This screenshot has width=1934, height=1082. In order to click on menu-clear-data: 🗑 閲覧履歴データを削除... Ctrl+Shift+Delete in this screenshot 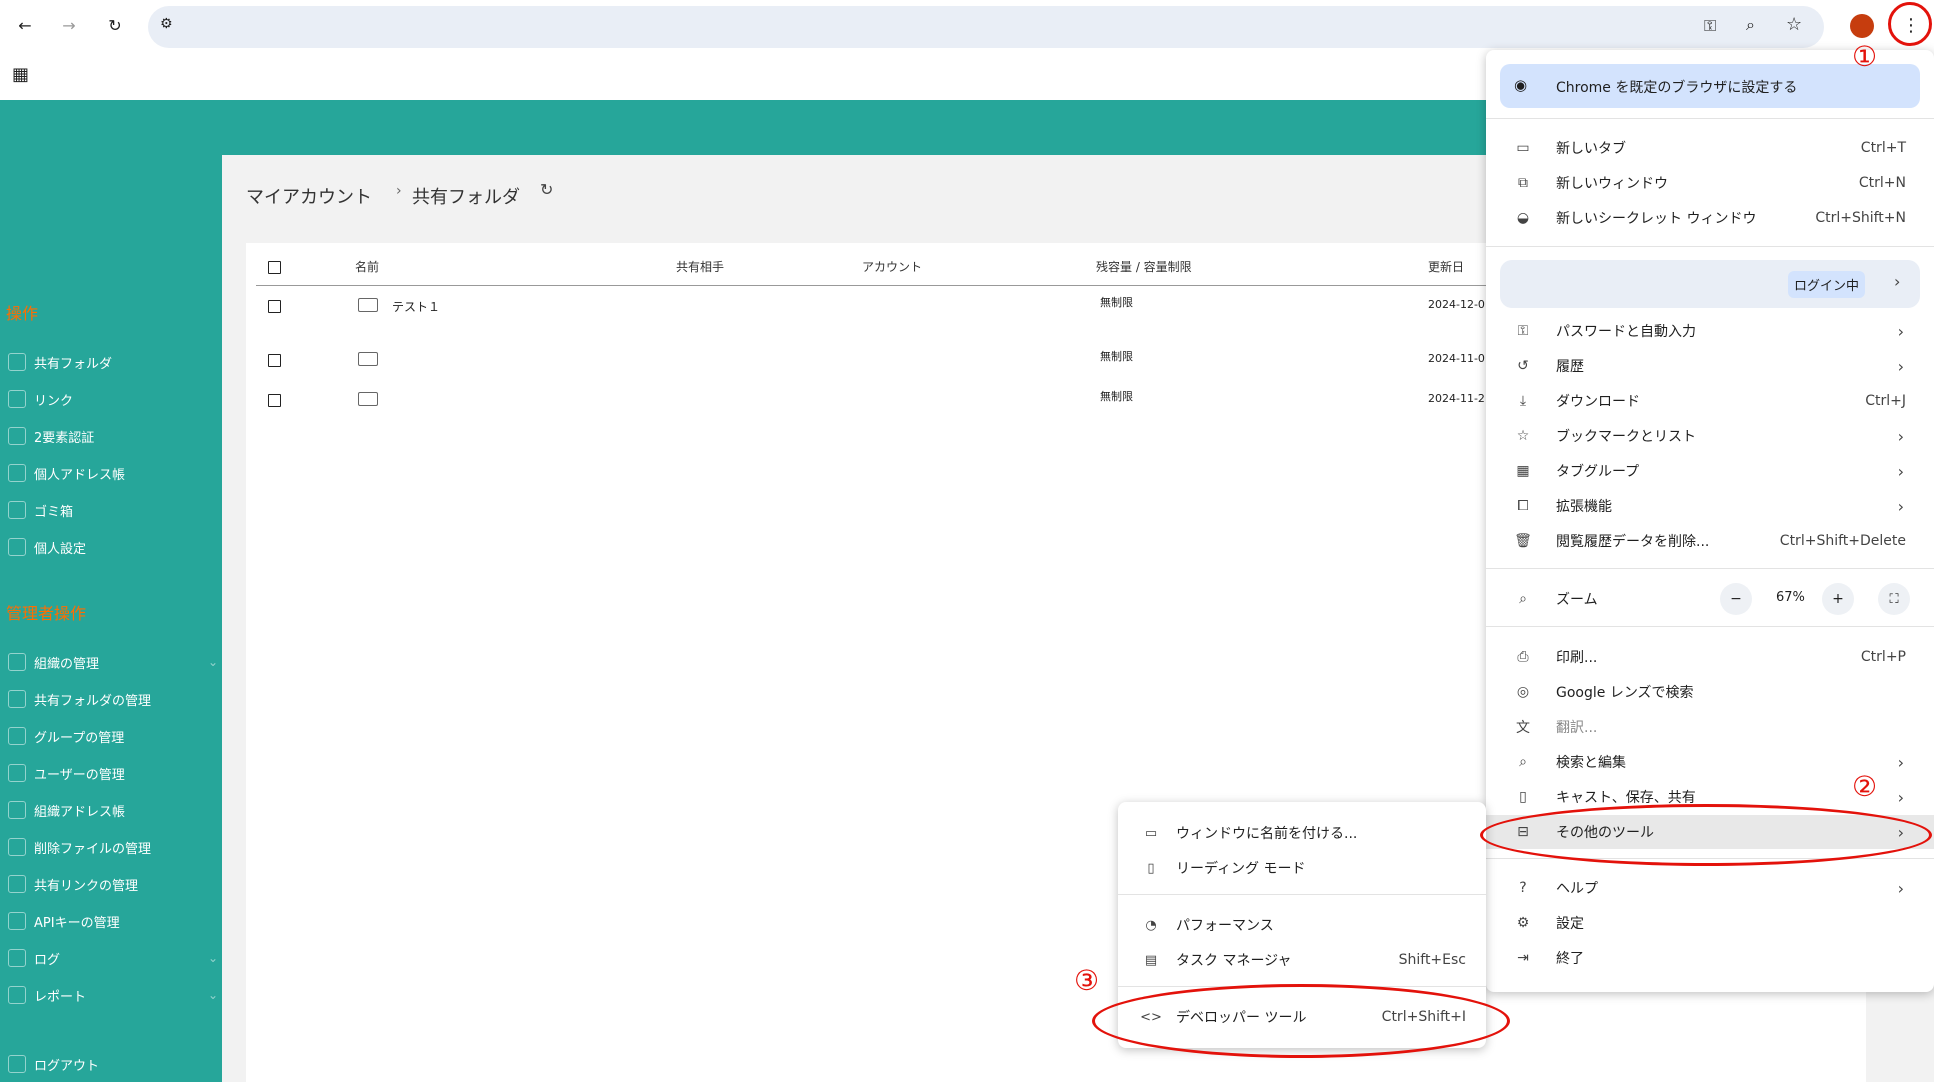, I will do `click(1710, 541)`.